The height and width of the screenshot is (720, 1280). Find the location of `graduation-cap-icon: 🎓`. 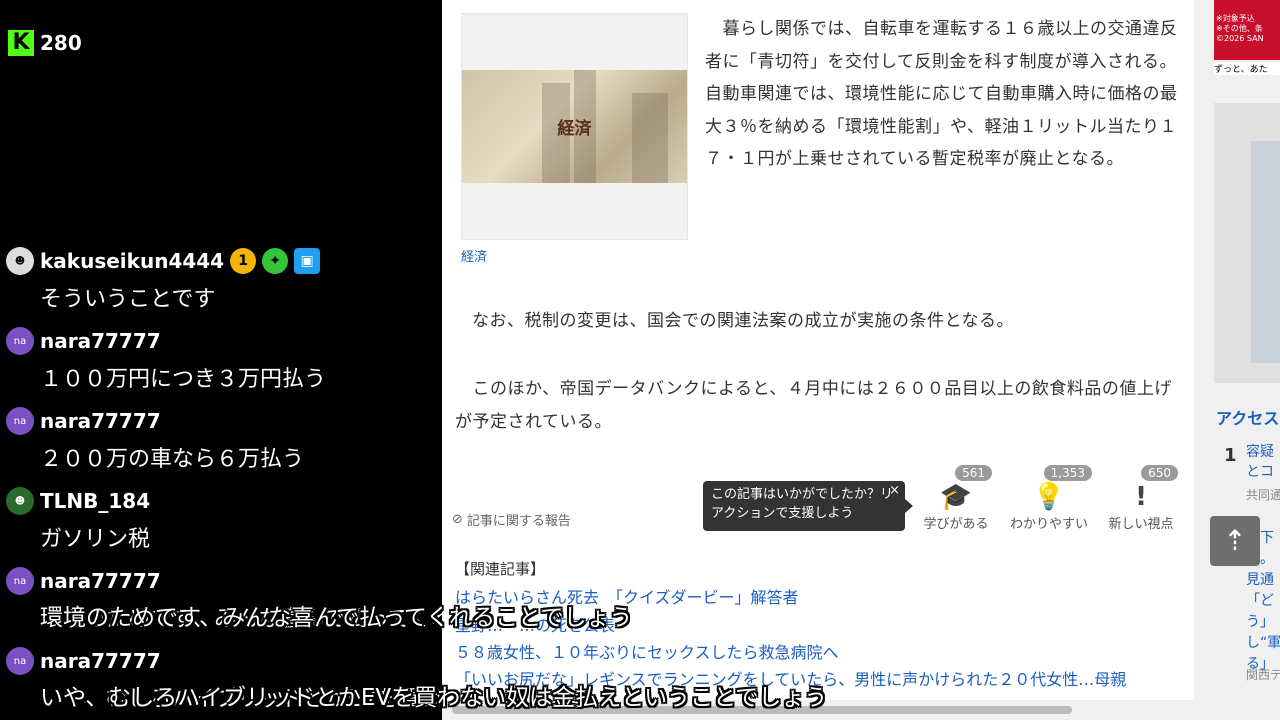

graduation-cap-icon: 🎓 is located at coordinates (956, 497).